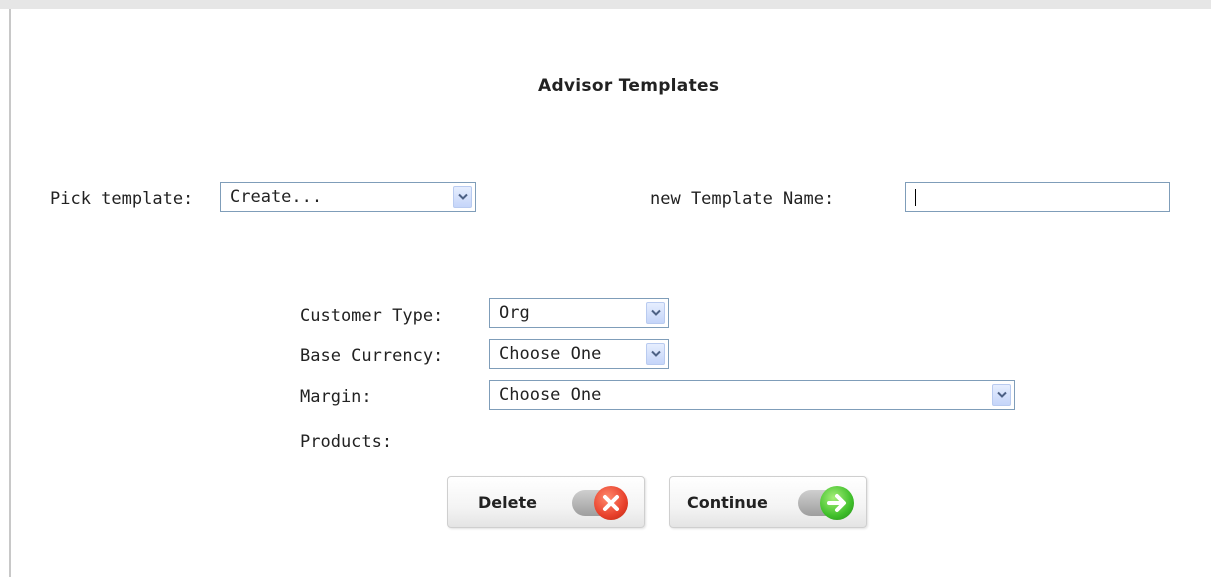 The image size is (1211, 577). I want to click on margin-label: Margin:, so click(336, 397).